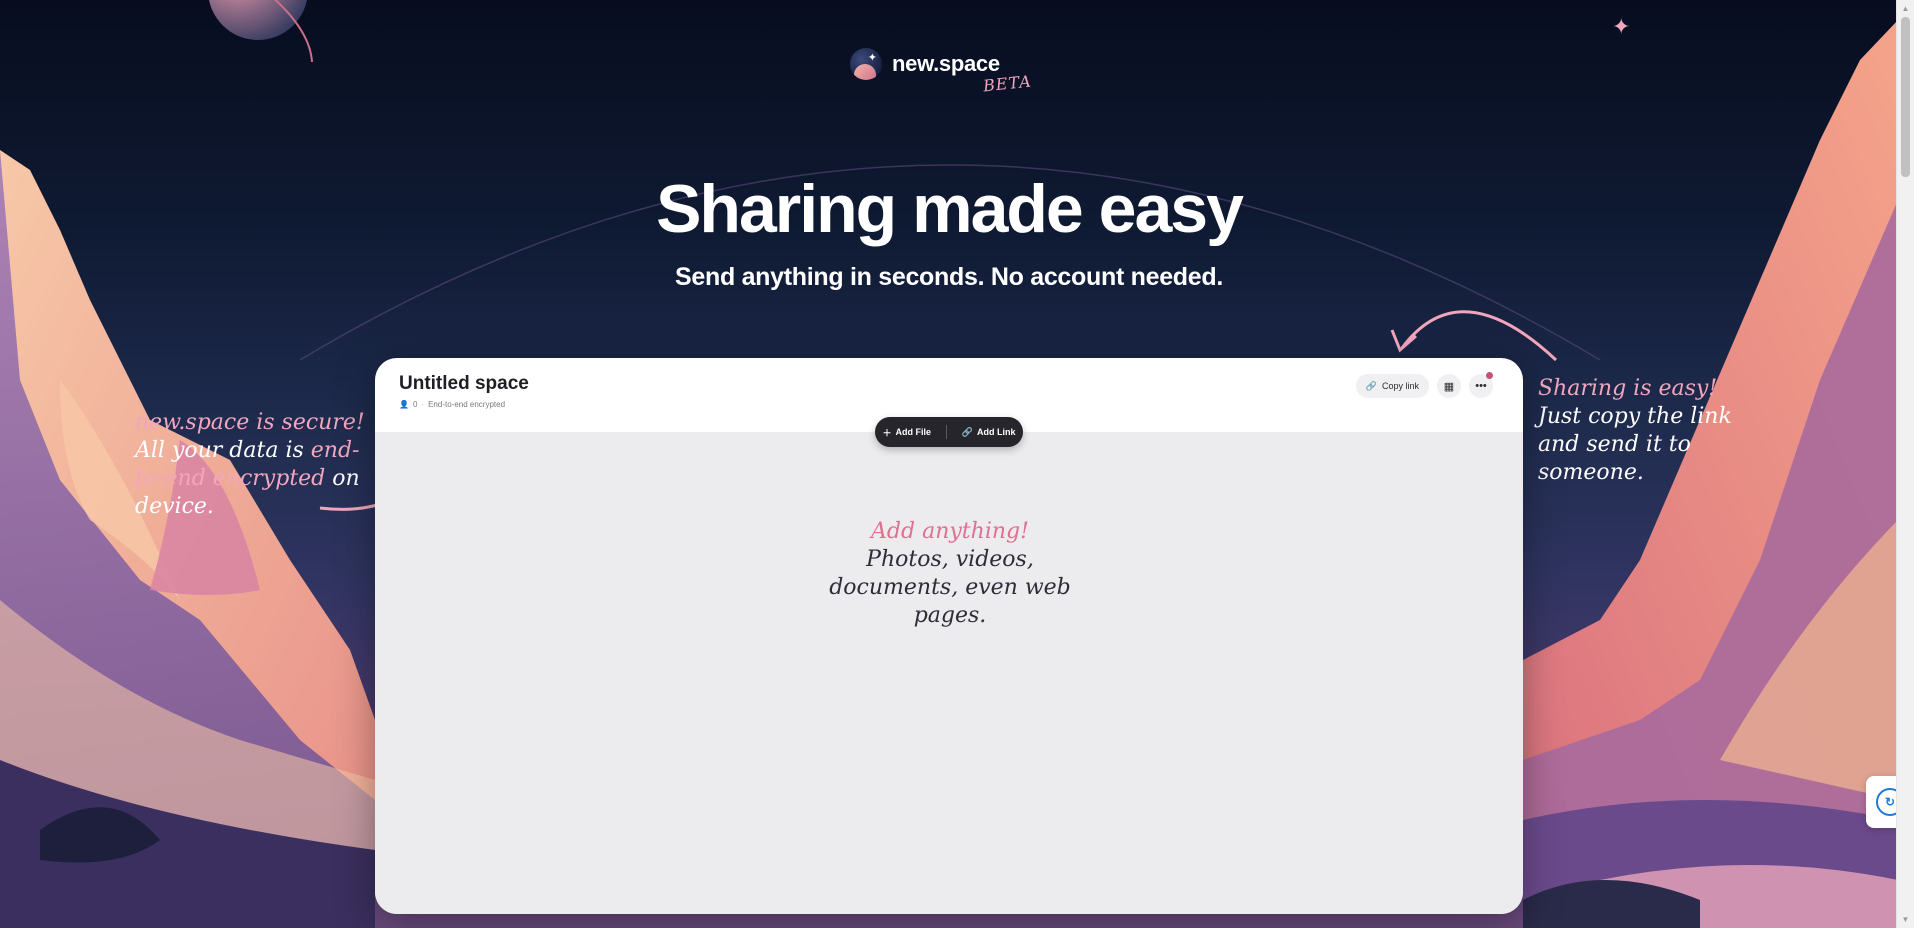 The image size is (1914, 928). I want to click on security-note-text-a: All your data is, so click(223, 450).